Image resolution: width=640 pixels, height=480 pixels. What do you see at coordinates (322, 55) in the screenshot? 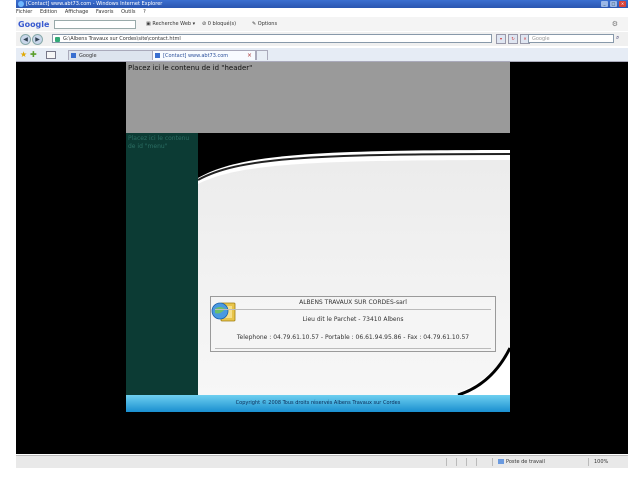
I see `tabs-row: ★ ✚ Google [Contact] www.abt73.com ×` at bounding box center [322, 55].